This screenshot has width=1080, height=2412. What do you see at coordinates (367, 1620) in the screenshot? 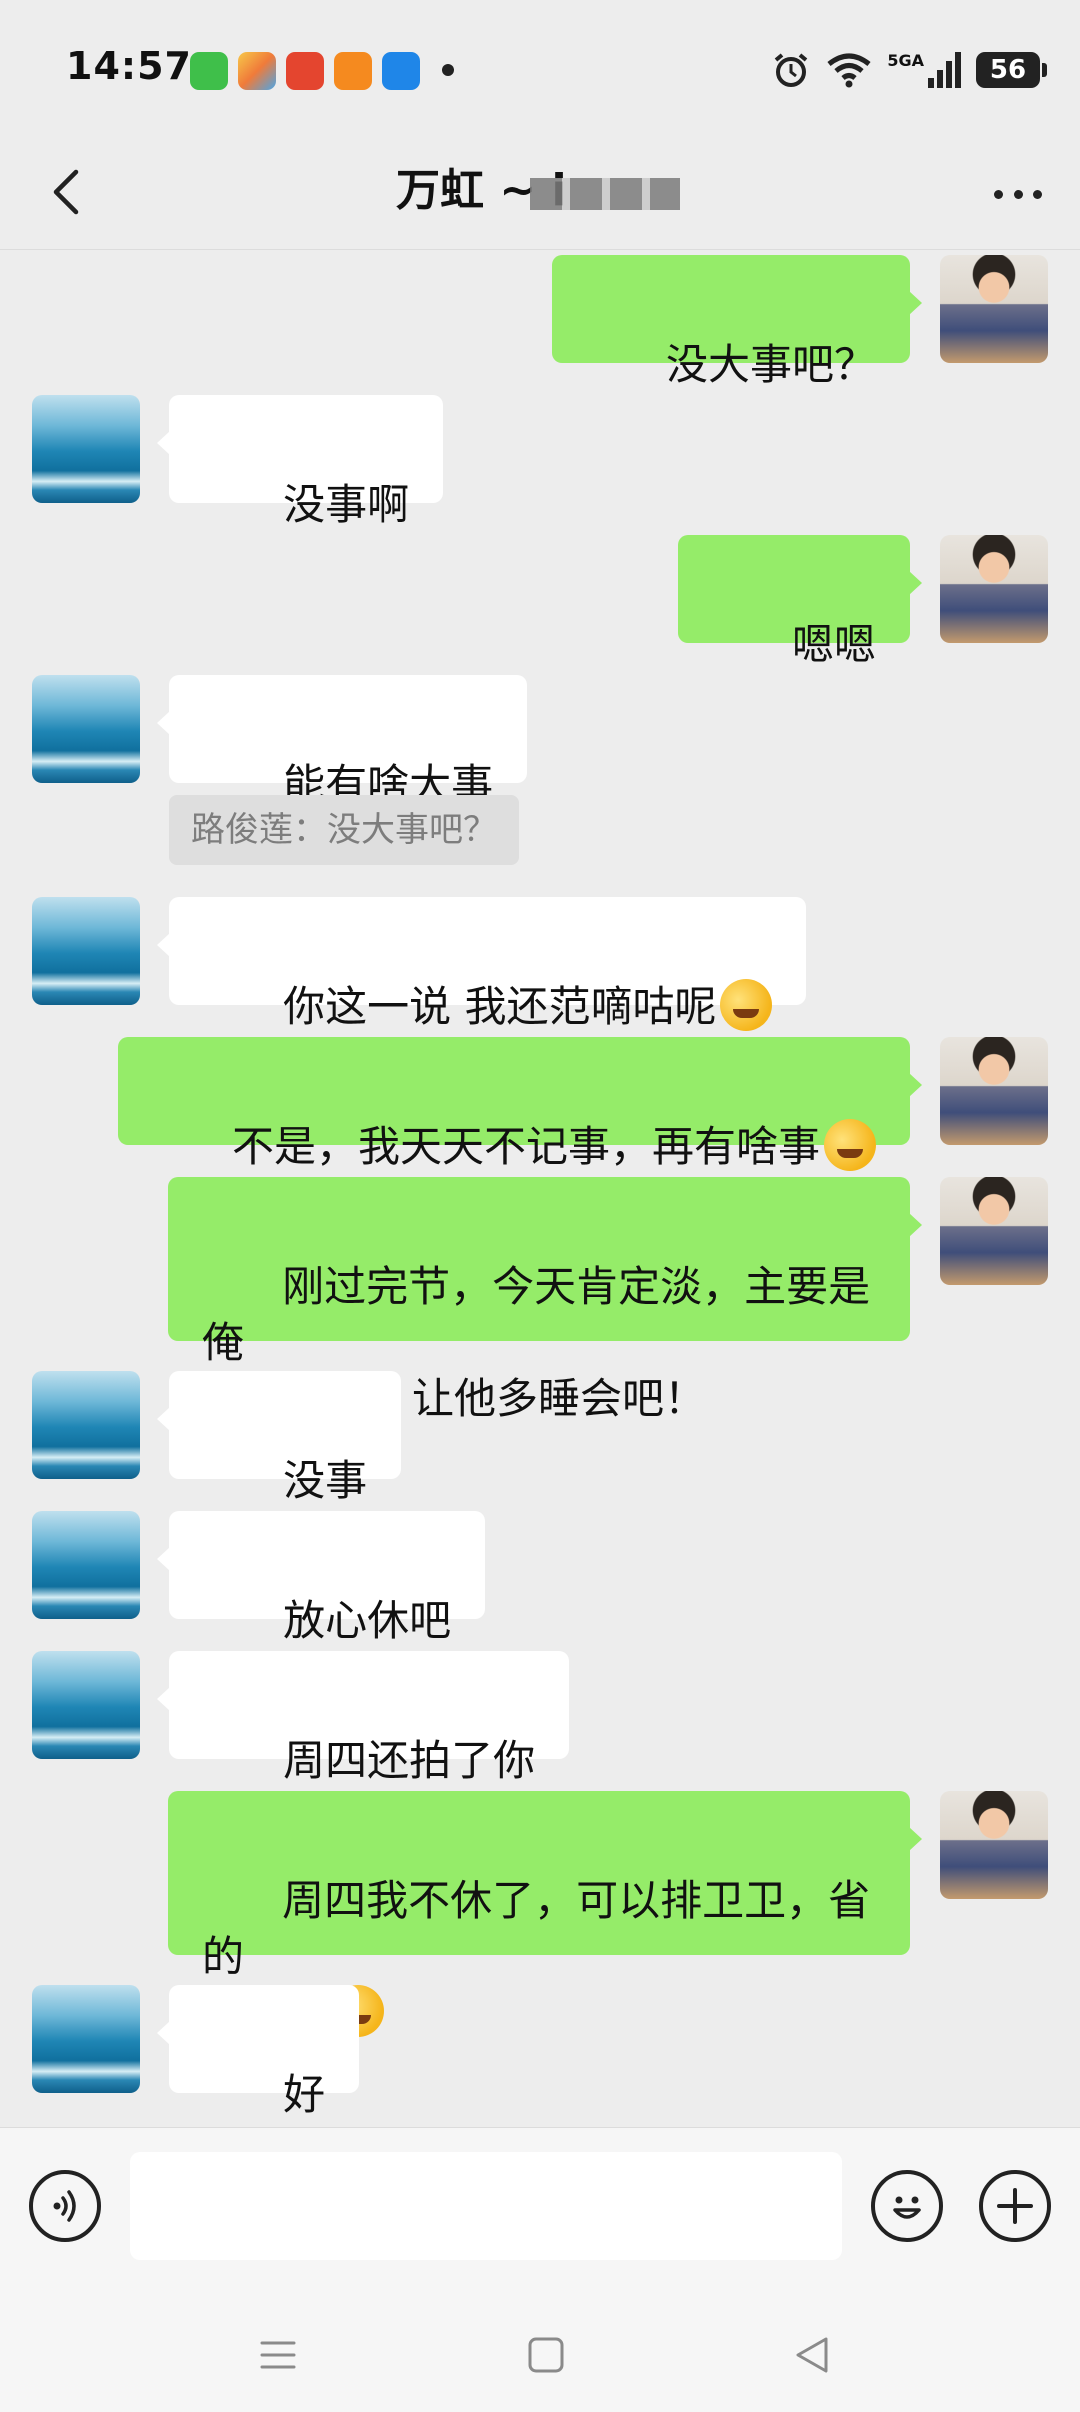
I see `message-text: 放心休吧` at bounding box center [367, 1620].